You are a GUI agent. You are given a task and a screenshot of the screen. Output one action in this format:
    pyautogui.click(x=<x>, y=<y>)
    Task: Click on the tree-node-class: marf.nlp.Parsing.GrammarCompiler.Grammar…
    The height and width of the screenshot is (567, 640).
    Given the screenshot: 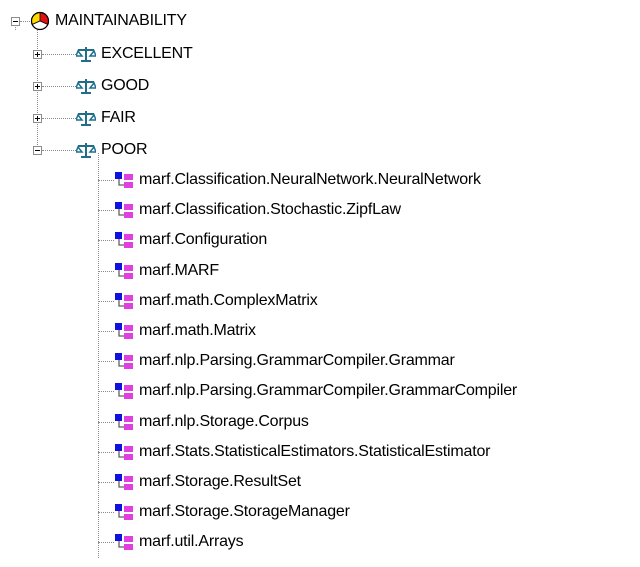 What is the action you would take?
    pyautogui.click(x=315, y=391)
    